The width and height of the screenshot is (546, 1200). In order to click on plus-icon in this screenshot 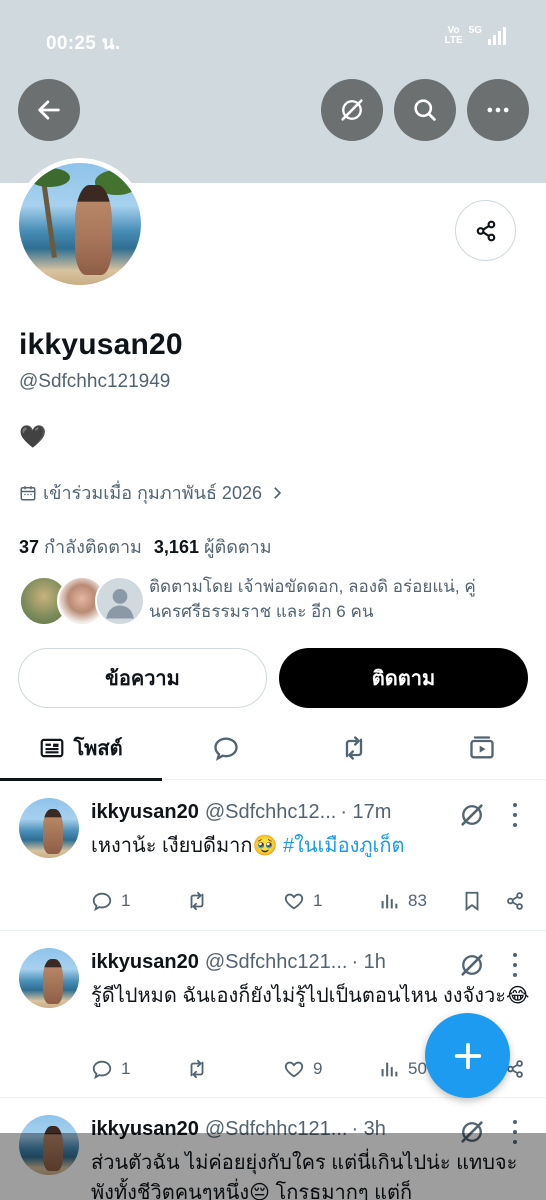, I will do `click(467, 1055)`.